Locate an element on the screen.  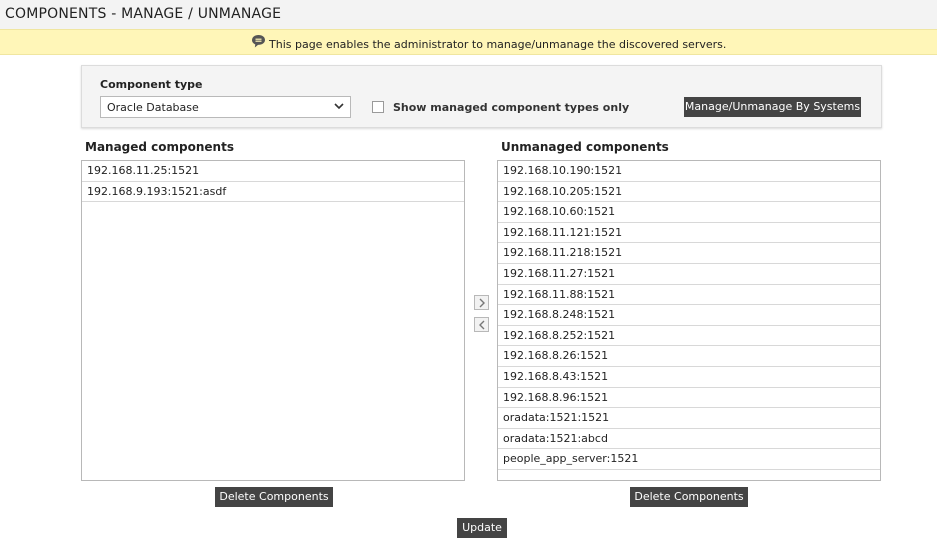
delete-unmanaged-button: Delete Components is located at coordinates (689, 497).